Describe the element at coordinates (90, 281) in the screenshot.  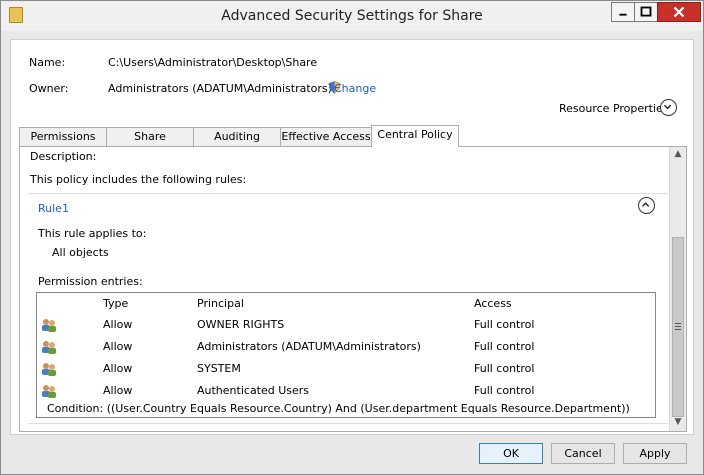
I see `permission-entries-label: Permission entries:` at that location.